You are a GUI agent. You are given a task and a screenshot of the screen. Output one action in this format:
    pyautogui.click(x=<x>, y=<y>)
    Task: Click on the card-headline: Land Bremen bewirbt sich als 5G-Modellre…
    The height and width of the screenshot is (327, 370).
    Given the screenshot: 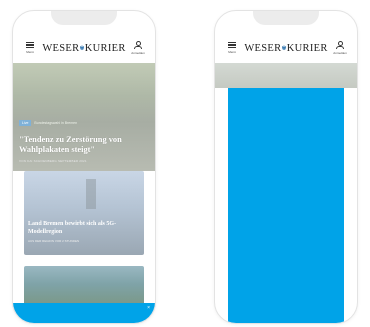 What is the action you would take?
    pyautogui.click(x=84, y=228)
    